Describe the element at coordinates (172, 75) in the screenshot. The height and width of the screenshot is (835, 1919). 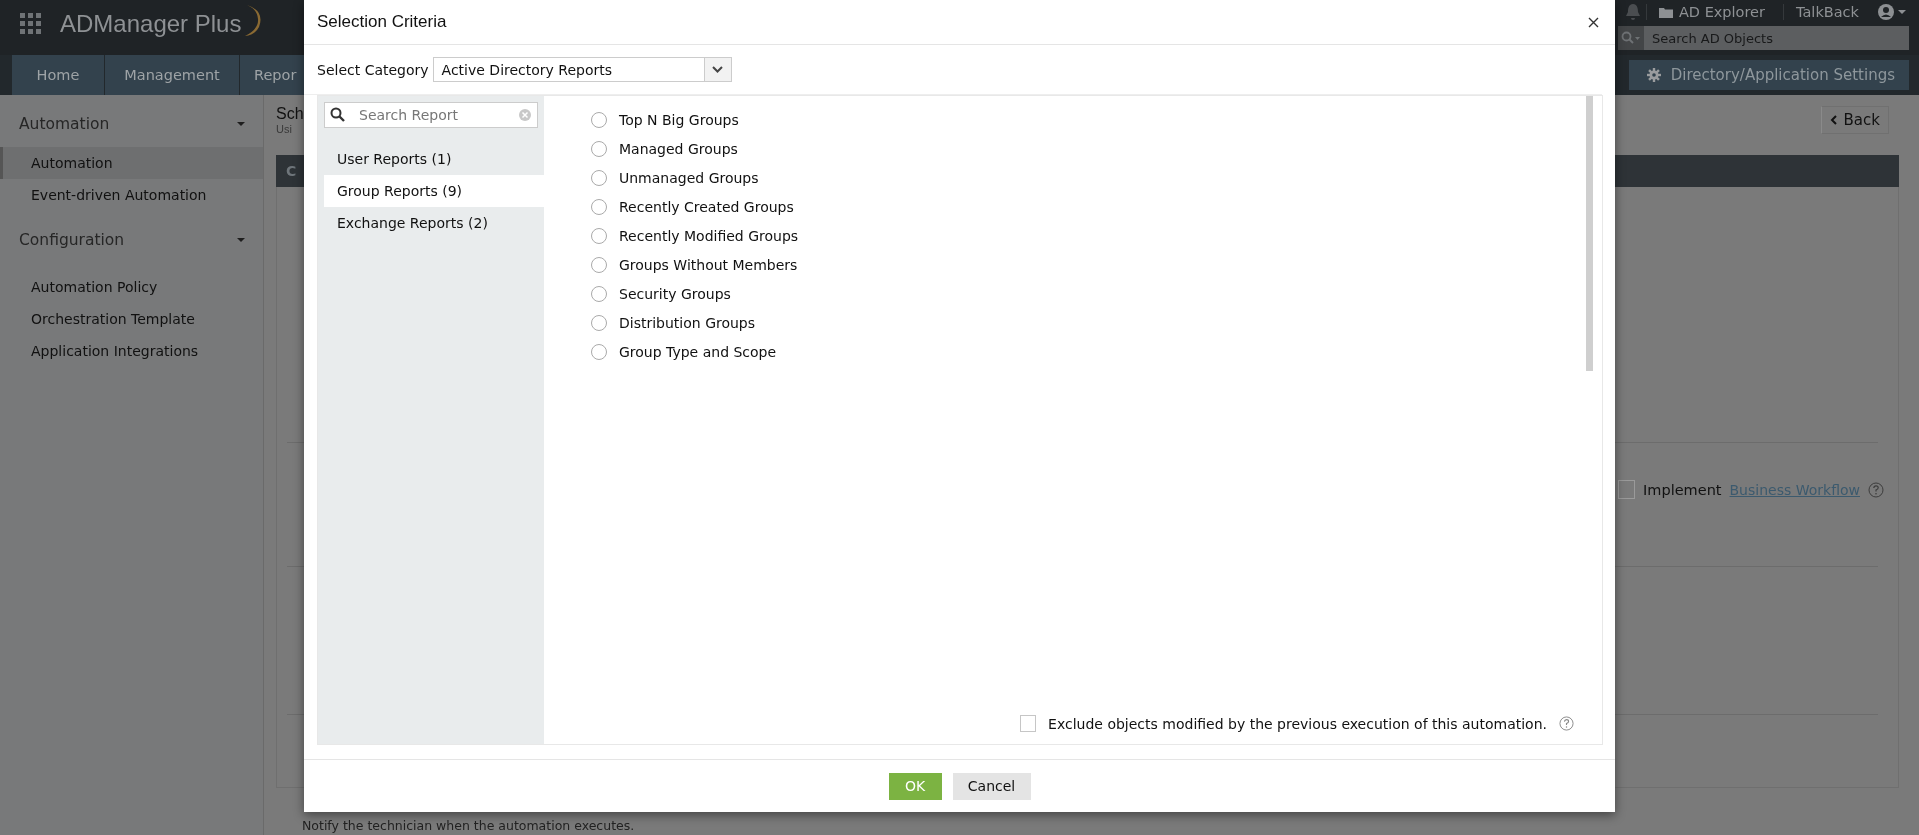
I see `nav-tab: Management` at that location.